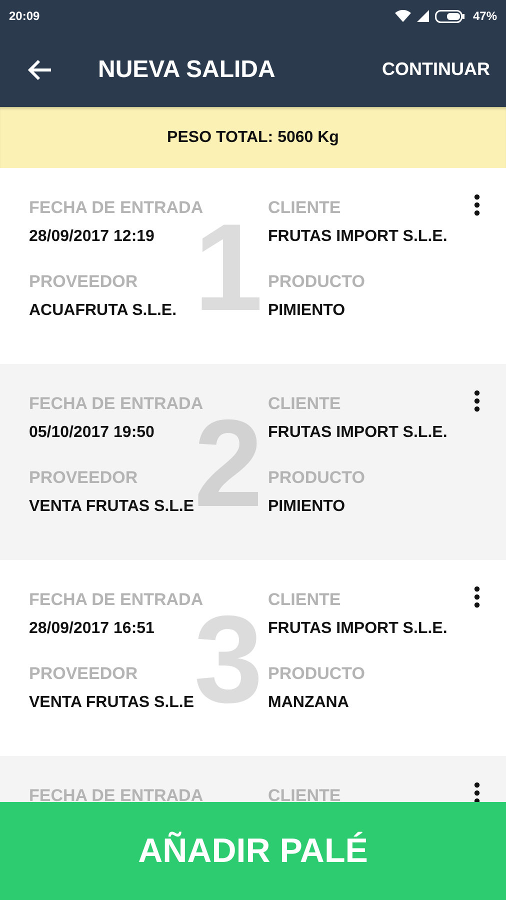  Describe the element at coordinates (253, 137) in the screenshot. I see `total-weight: PESO TOTAL: 5060 Kg` at that location.